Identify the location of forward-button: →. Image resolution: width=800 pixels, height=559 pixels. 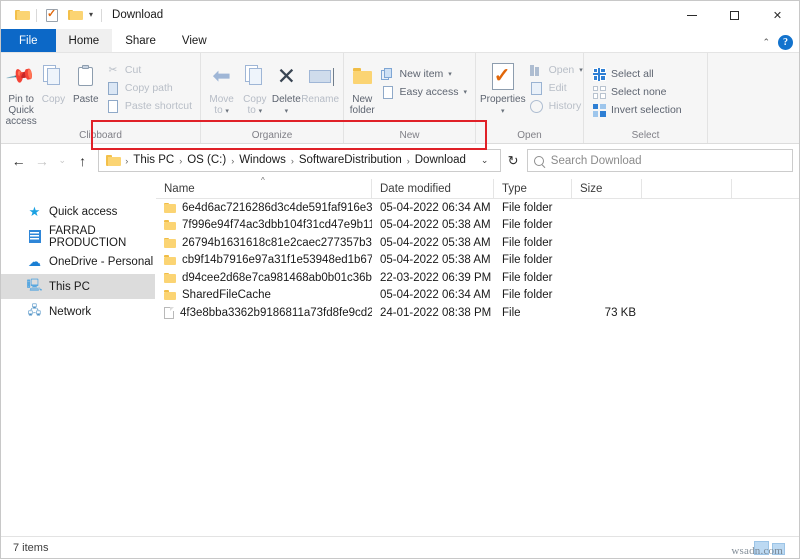
(41, 161).